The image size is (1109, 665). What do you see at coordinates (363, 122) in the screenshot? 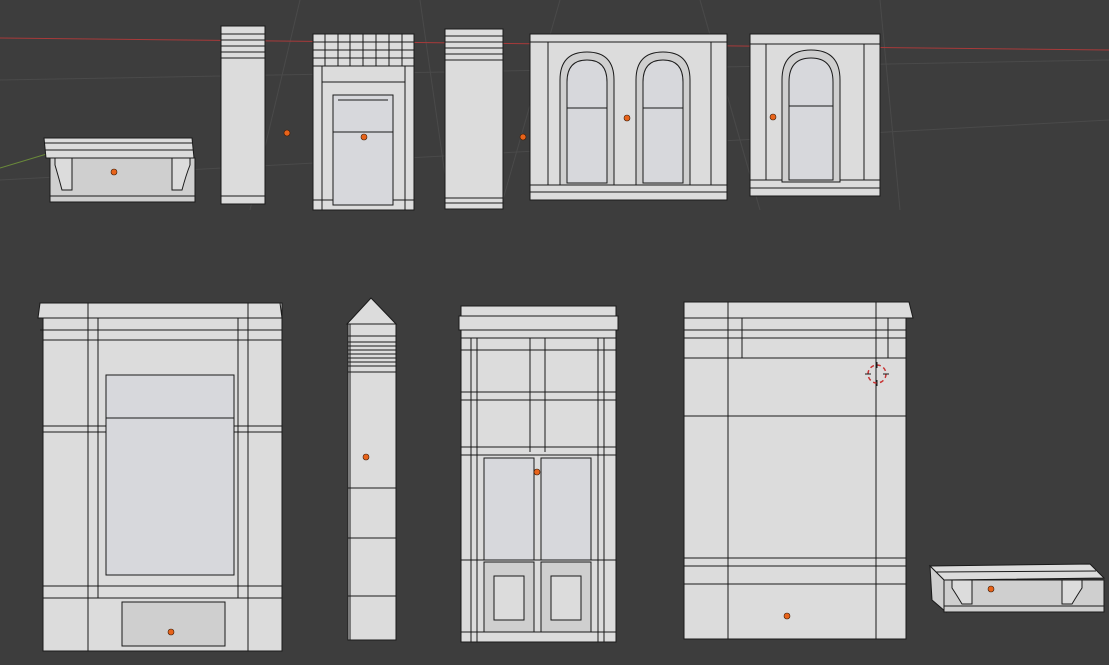
I see `doorway-frame-top` at bounding box center [363, 122].